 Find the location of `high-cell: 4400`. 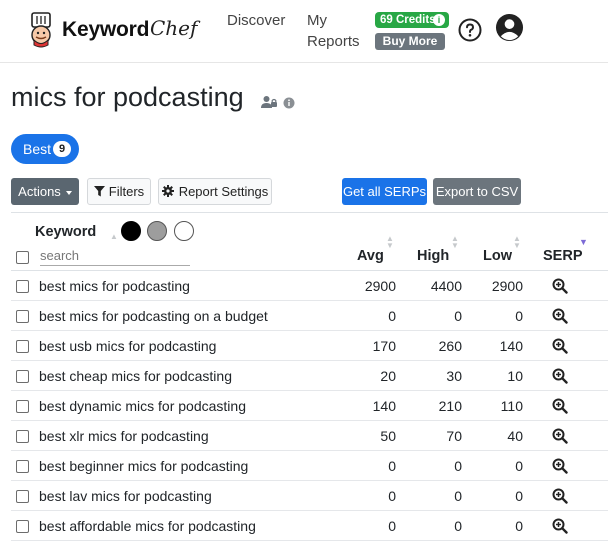

high-cell: 4400 is located at coordinates (446, 286).